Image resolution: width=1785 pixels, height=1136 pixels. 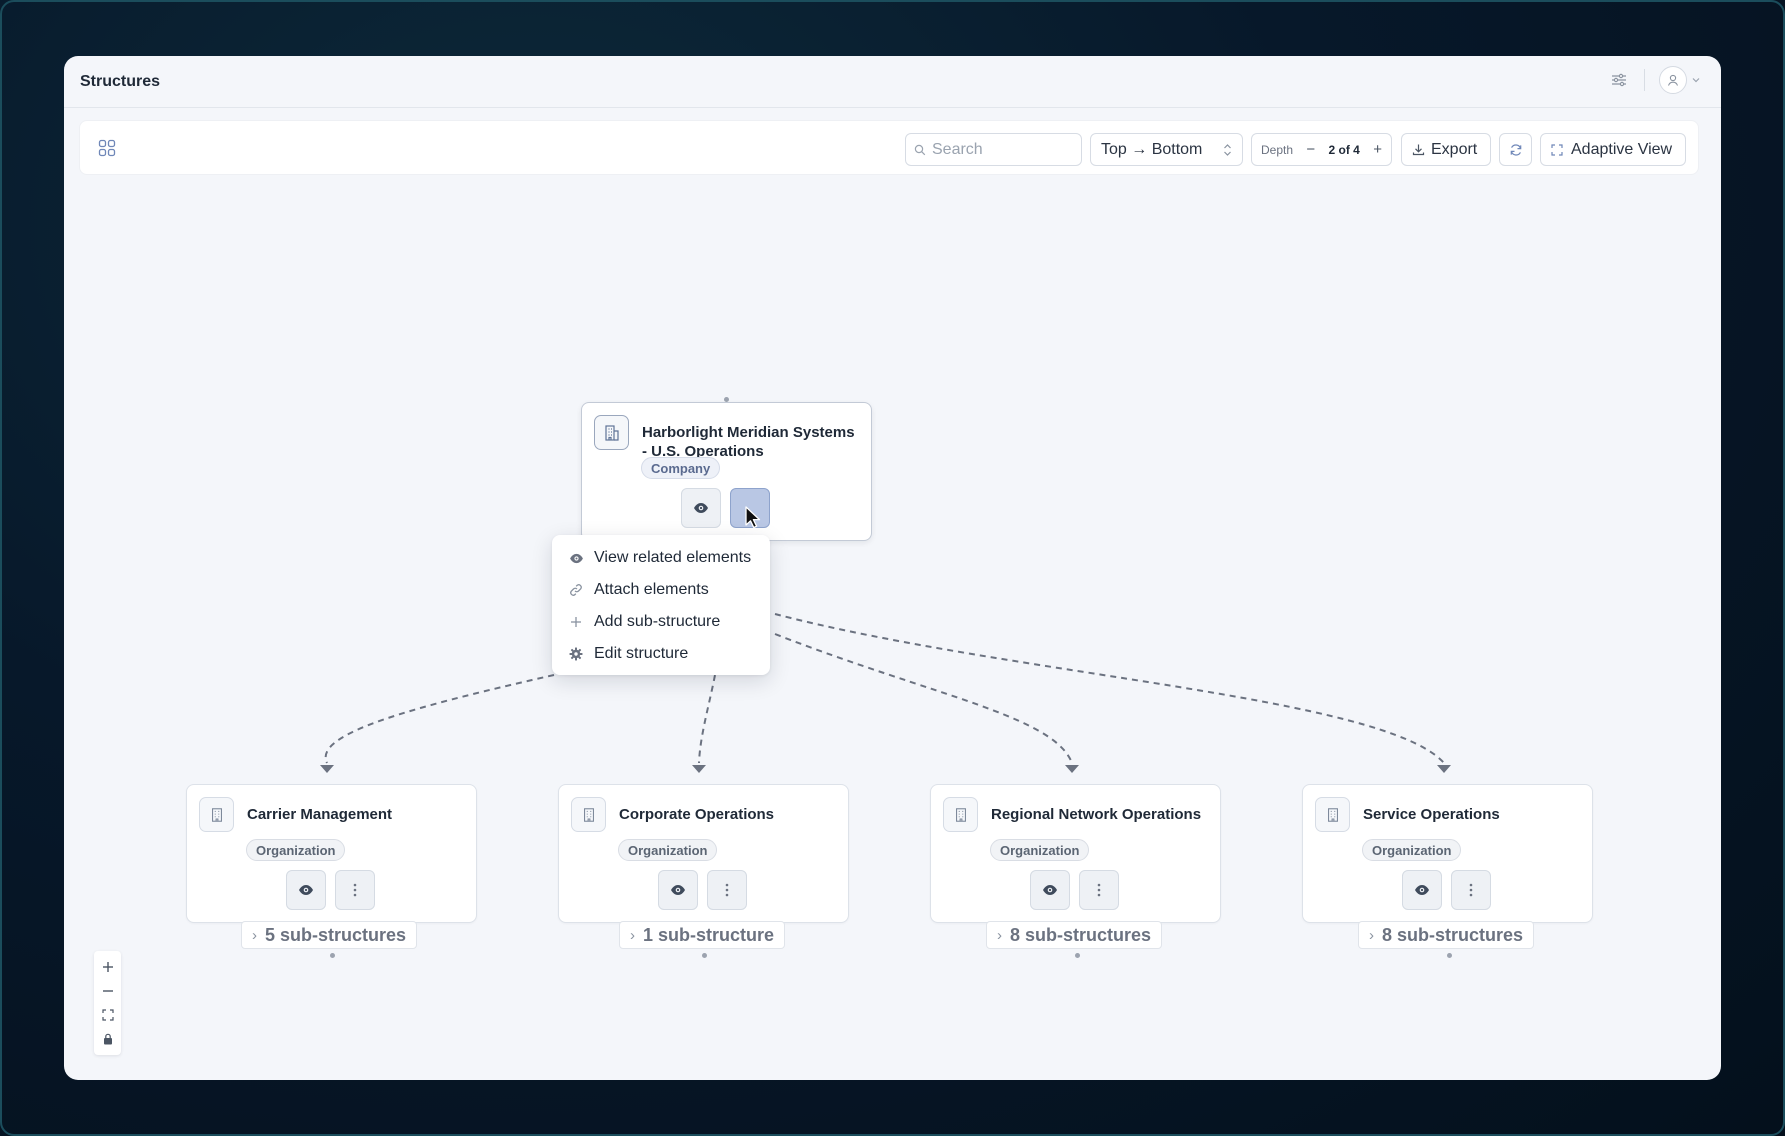 What do you see at coordinates (681, 468) in the screenshot?
I see `root-node-badge: Company` at bounding box center [681, 468].